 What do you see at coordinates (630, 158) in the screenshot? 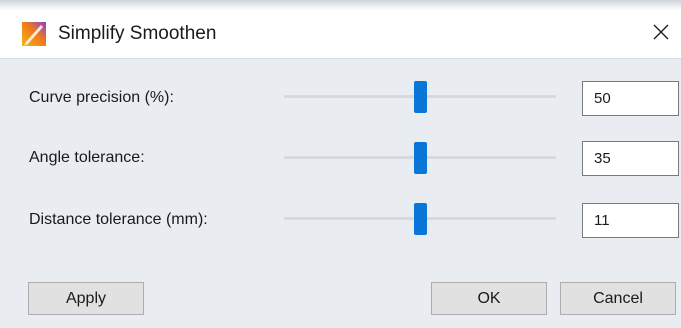
I see `angle-tolerance-field` at bounding box center [630, 158].